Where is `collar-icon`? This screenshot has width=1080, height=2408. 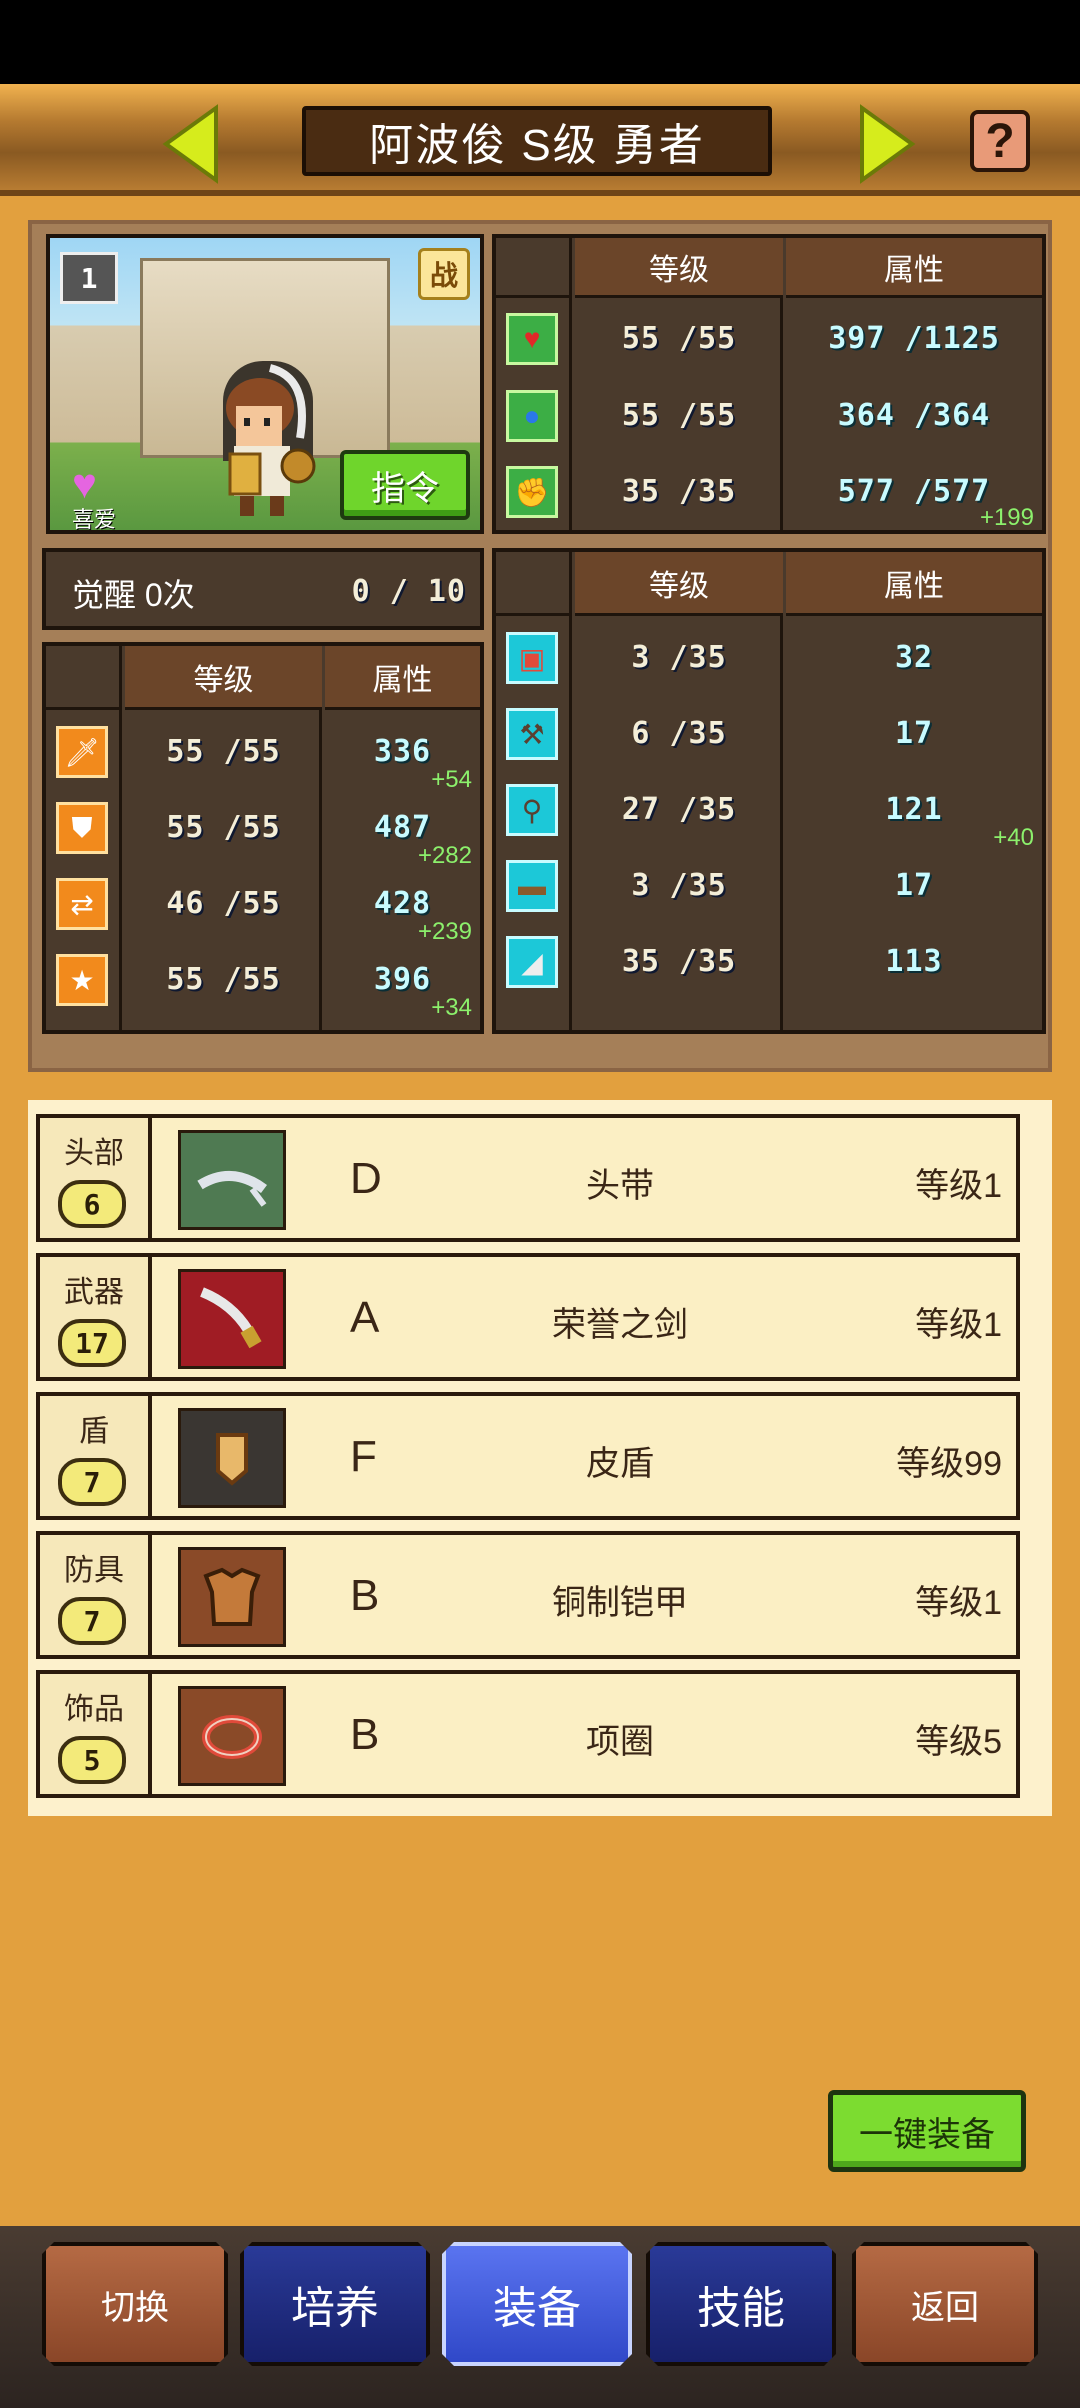
collar-icon is located at coordinates (232, 1736).